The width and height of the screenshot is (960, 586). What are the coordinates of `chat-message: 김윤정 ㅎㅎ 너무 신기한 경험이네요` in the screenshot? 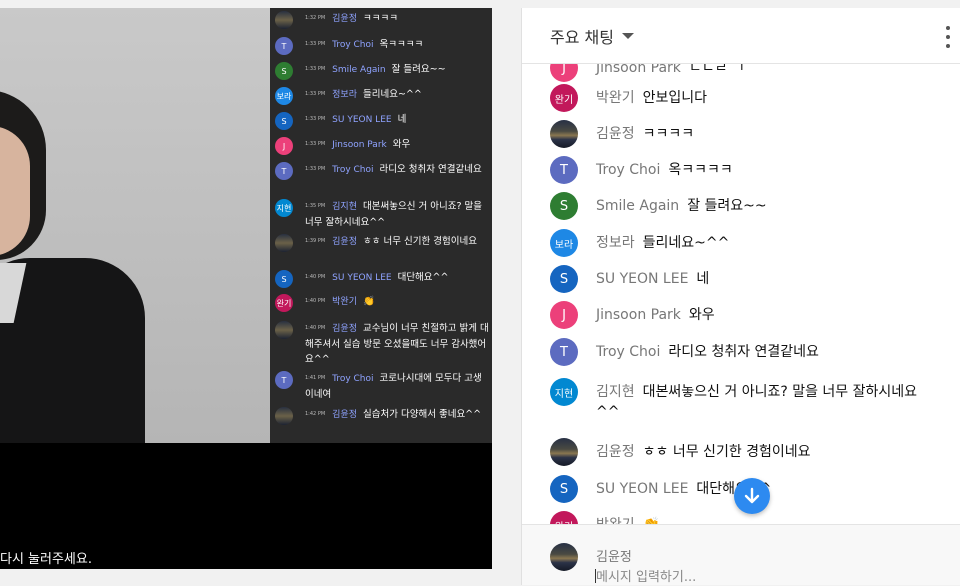 It's located at (750, 452).